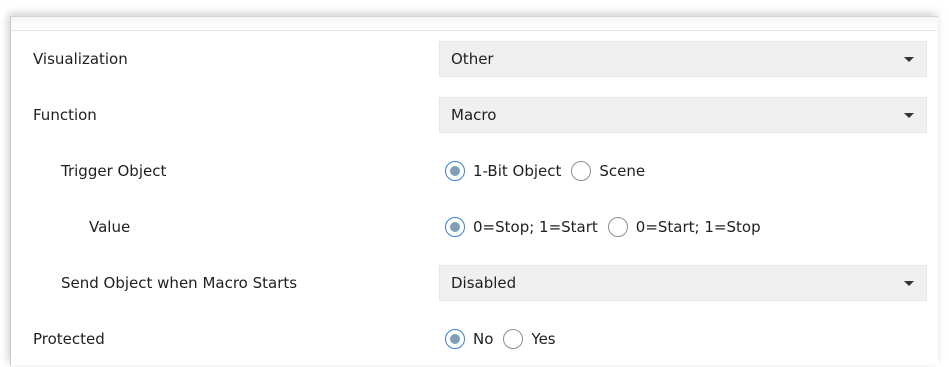  What do you see at coordinates (469, 339) in the screenshot?
I see `protected-option-no: No` at bounding box center [469, 339].